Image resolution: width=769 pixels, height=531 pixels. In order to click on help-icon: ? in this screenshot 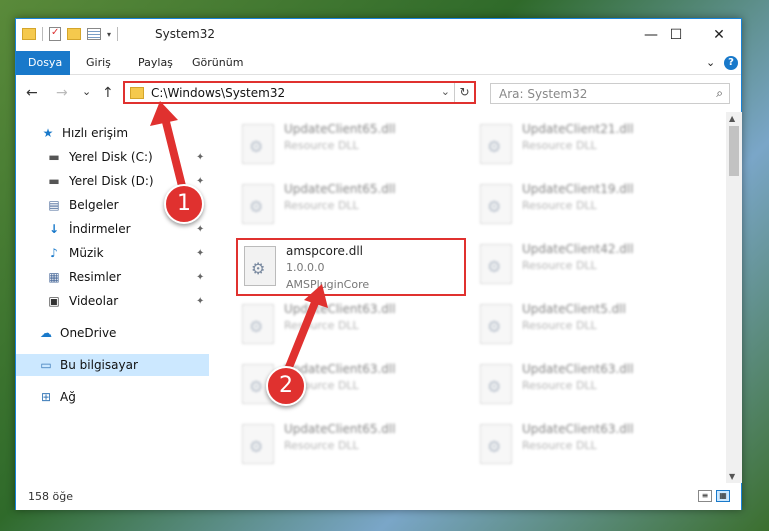, I will do `click(731, 63)`.